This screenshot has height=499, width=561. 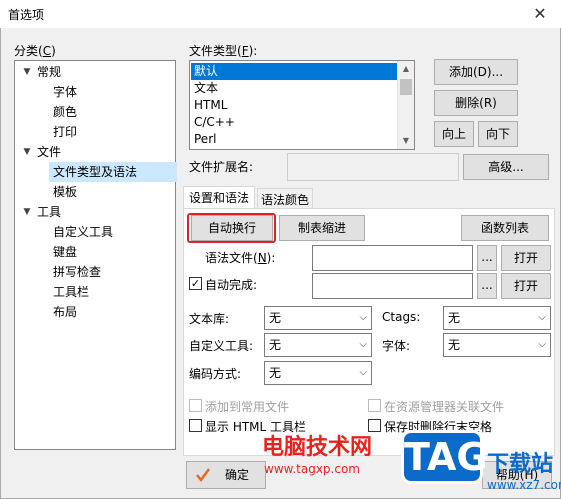 What do you see at coordinates (454, 134) in the screenshot?
I see `move-up-button: 向上` at bounding box center [454, 134].